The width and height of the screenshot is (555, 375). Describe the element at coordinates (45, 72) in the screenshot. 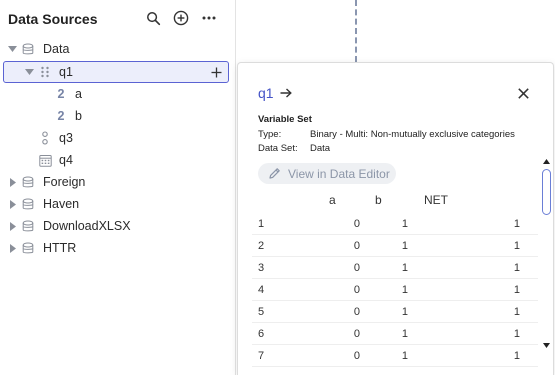

I see `multi-variable-grip-icon` at that location.